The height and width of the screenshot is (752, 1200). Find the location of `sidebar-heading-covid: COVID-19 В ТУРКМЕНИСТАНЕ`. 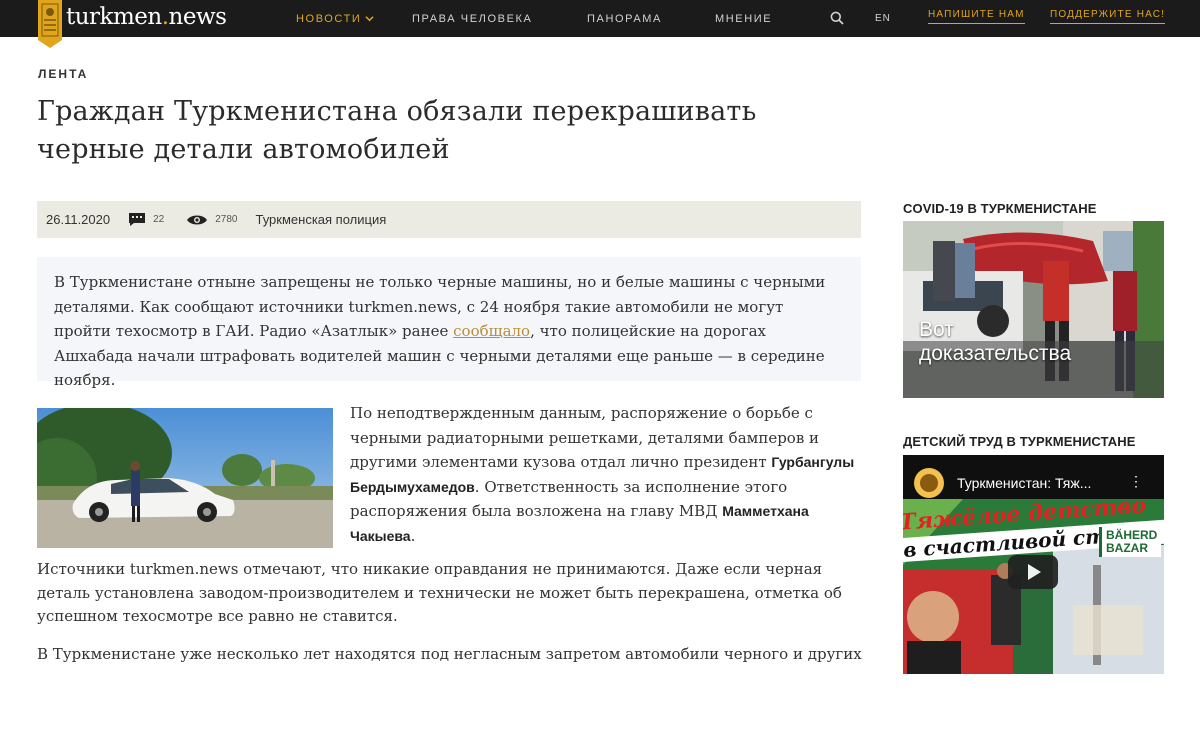

sidebar-heading-covid: COVID-19 В ТУРКМЕНИСТАНЕ is located at coordinates (999, 208).